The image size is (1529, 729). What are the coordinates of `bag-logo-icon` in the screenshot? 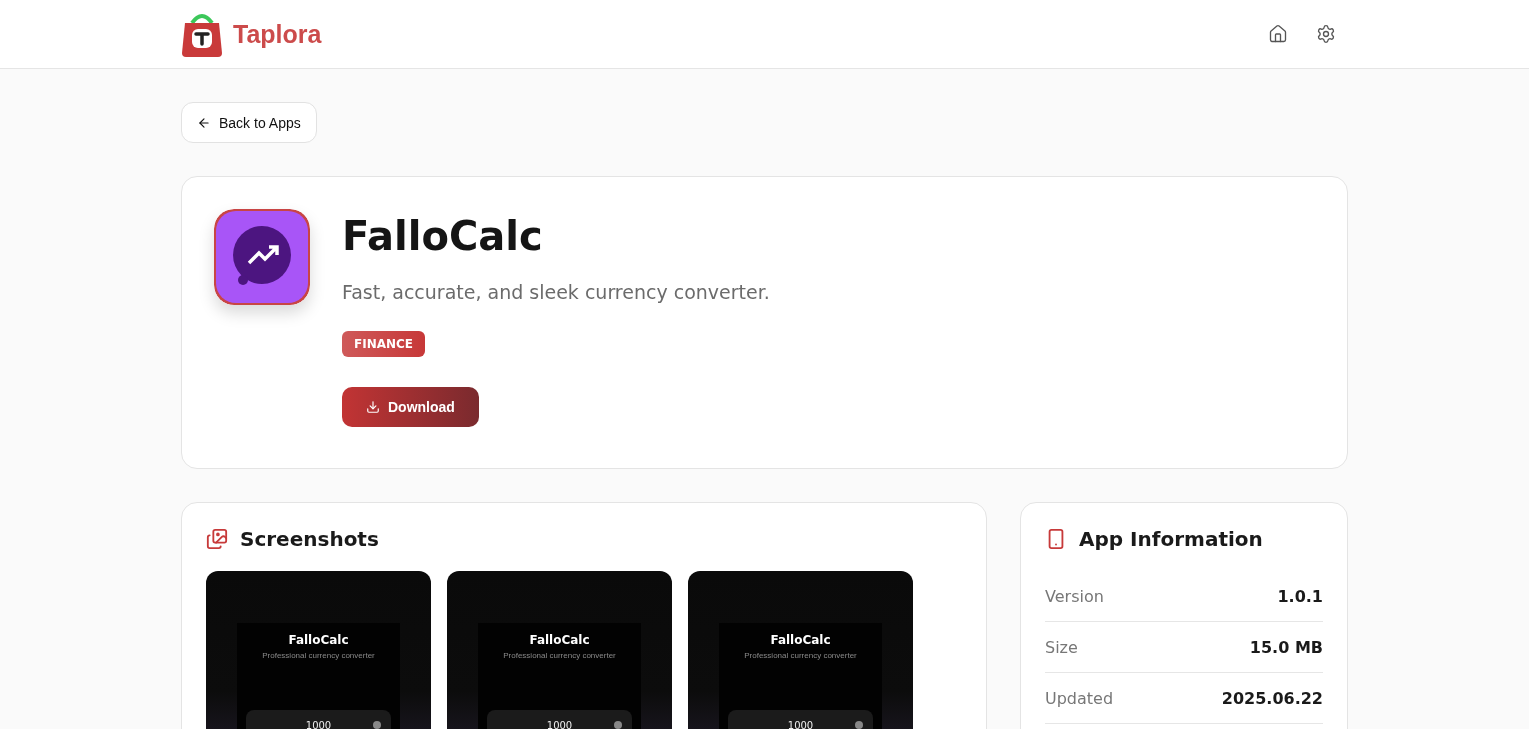 It's located at (202, 34).